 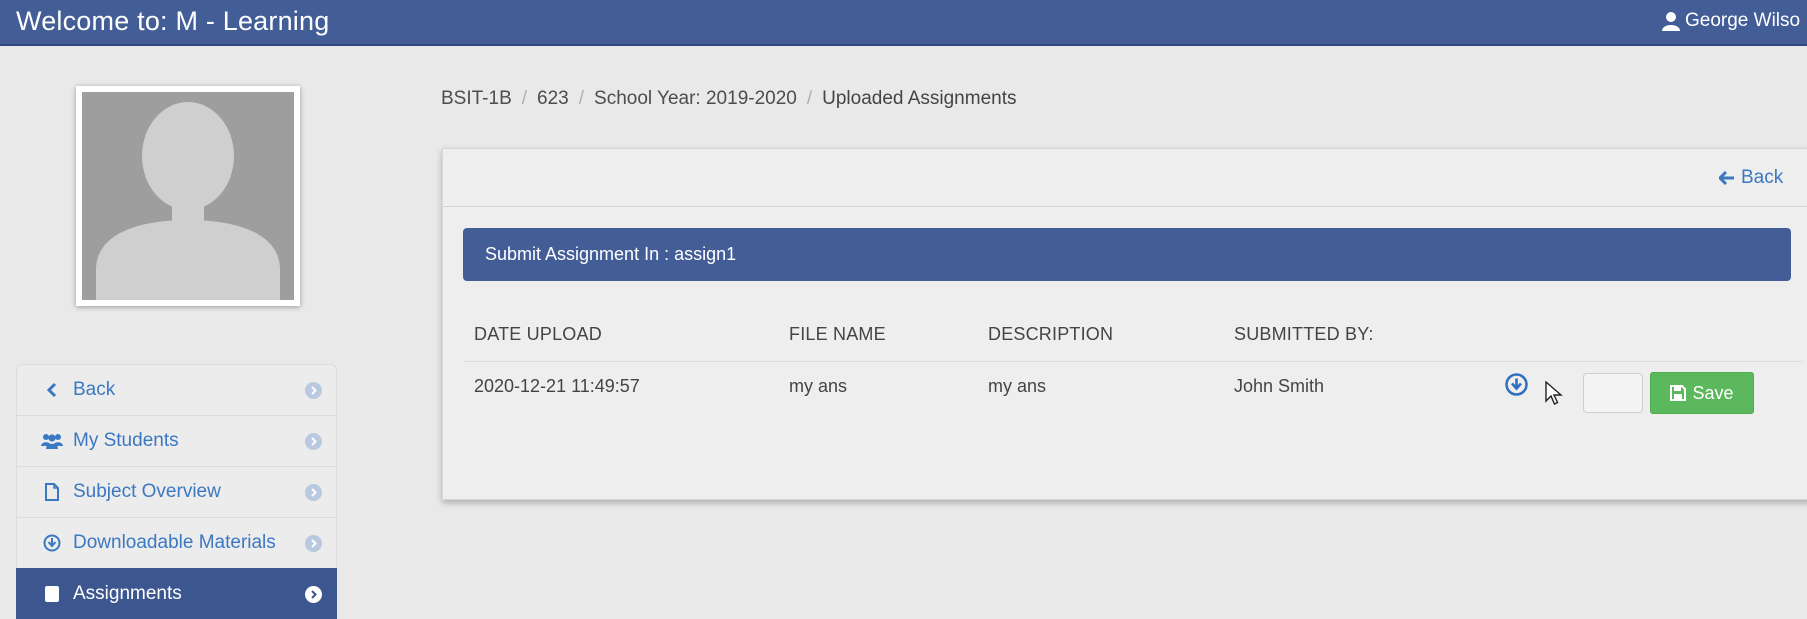 I want to click on file-icon, so click(x=52, y=492).